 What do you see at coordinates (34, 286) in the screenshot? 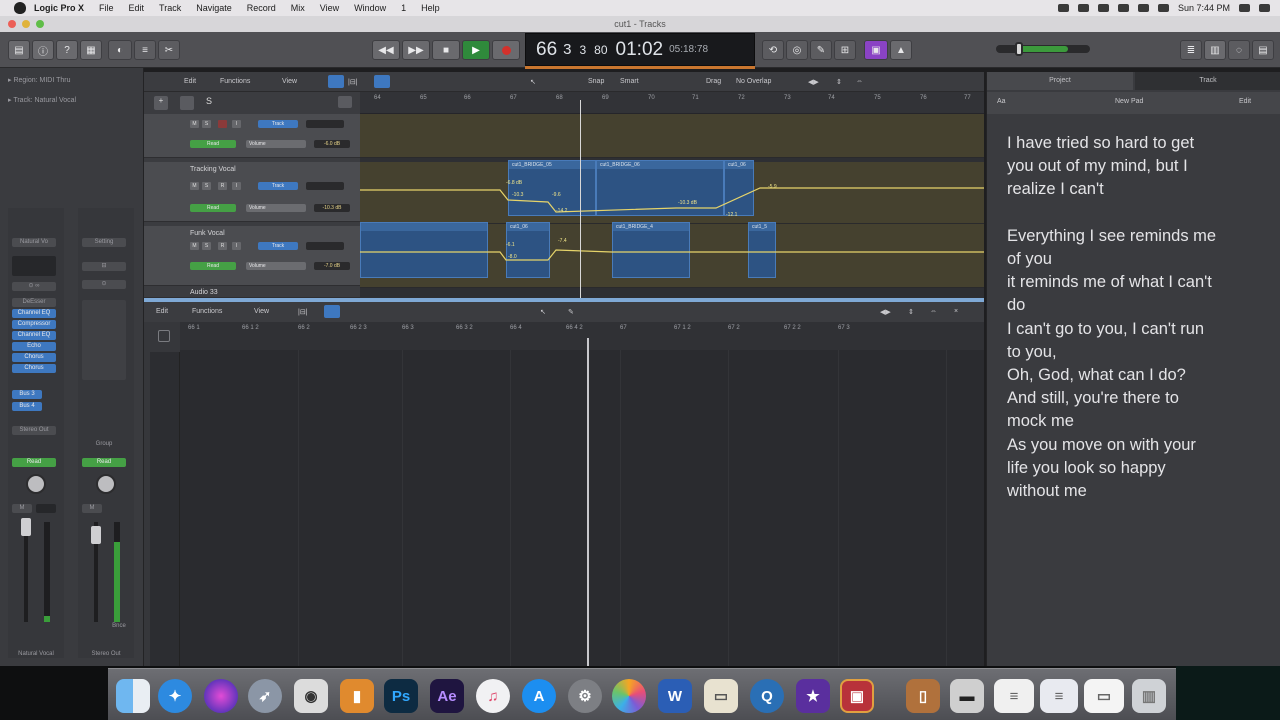
I see `link-button: ⊙ ∞` at bounding box center [34, 286].